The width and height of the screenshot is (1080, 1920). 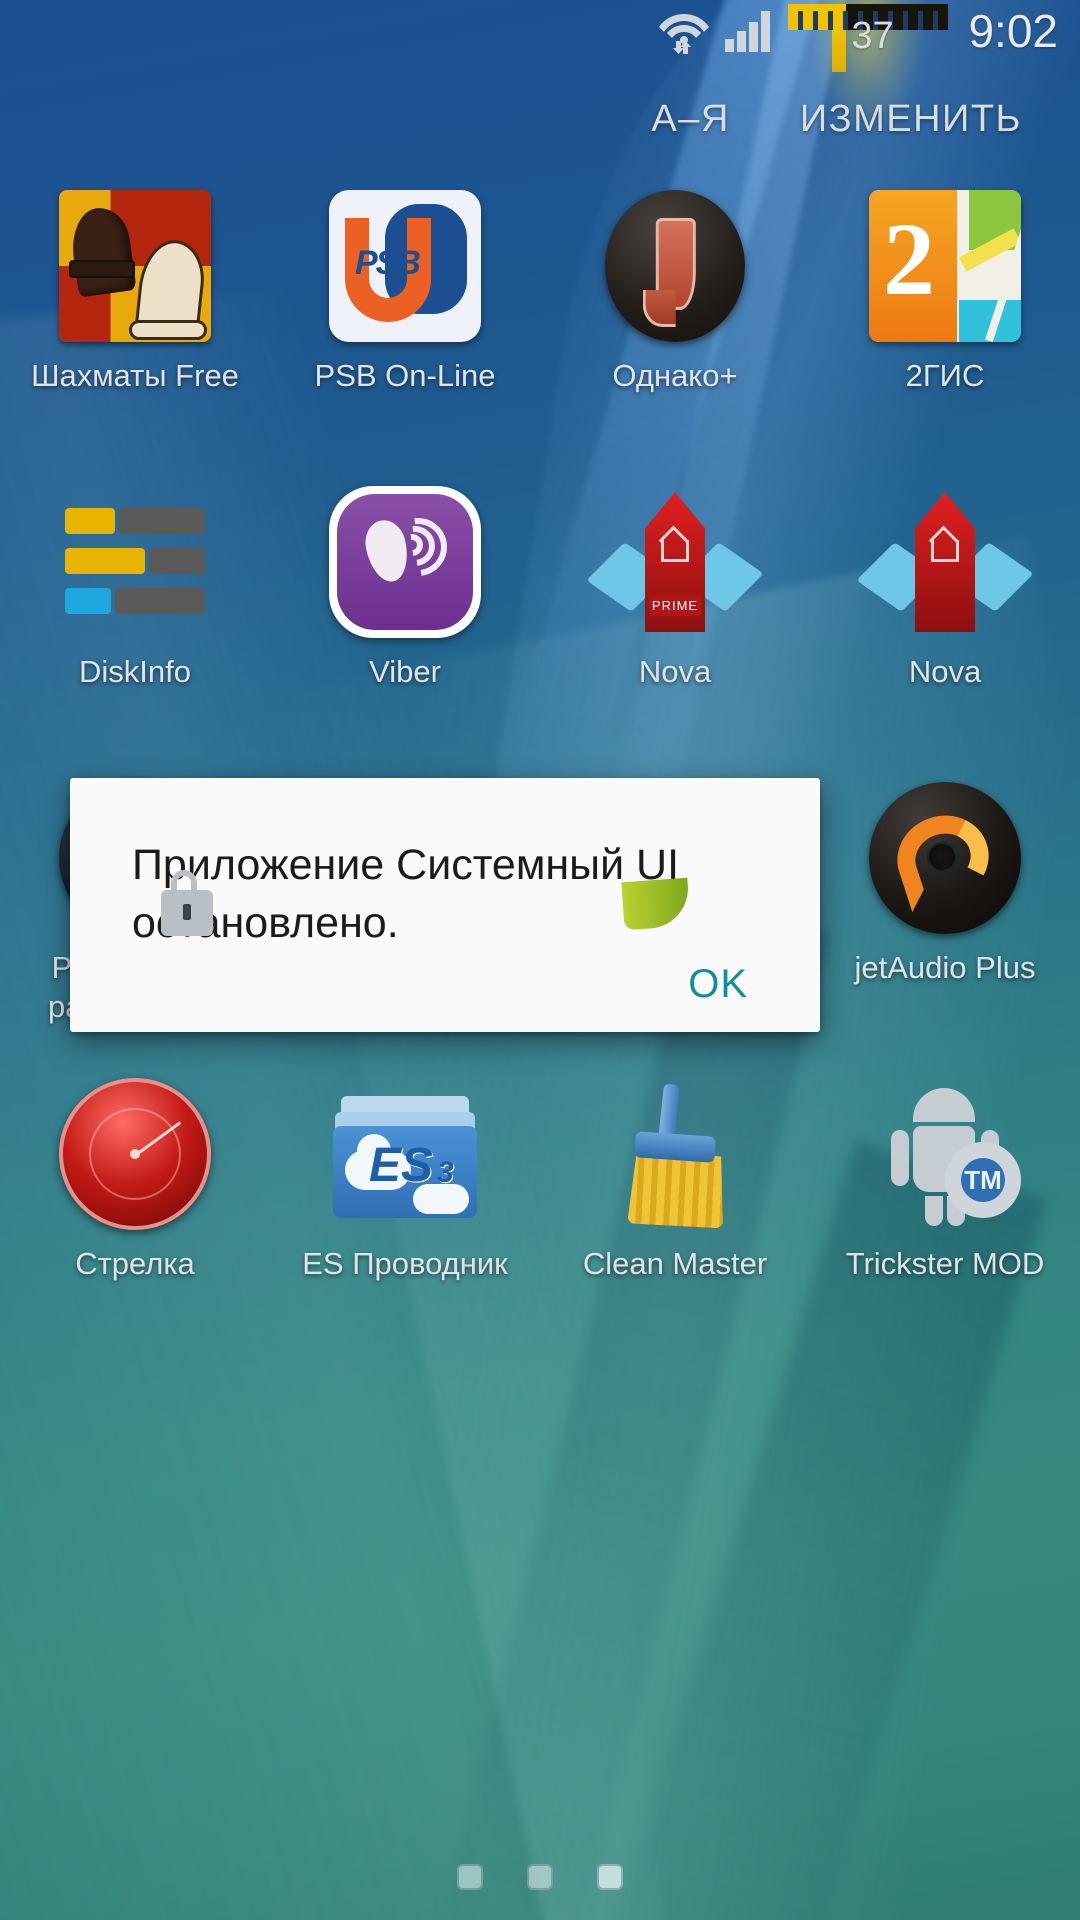 I want to click on ok-button: OK, so click(x=718, y=984).